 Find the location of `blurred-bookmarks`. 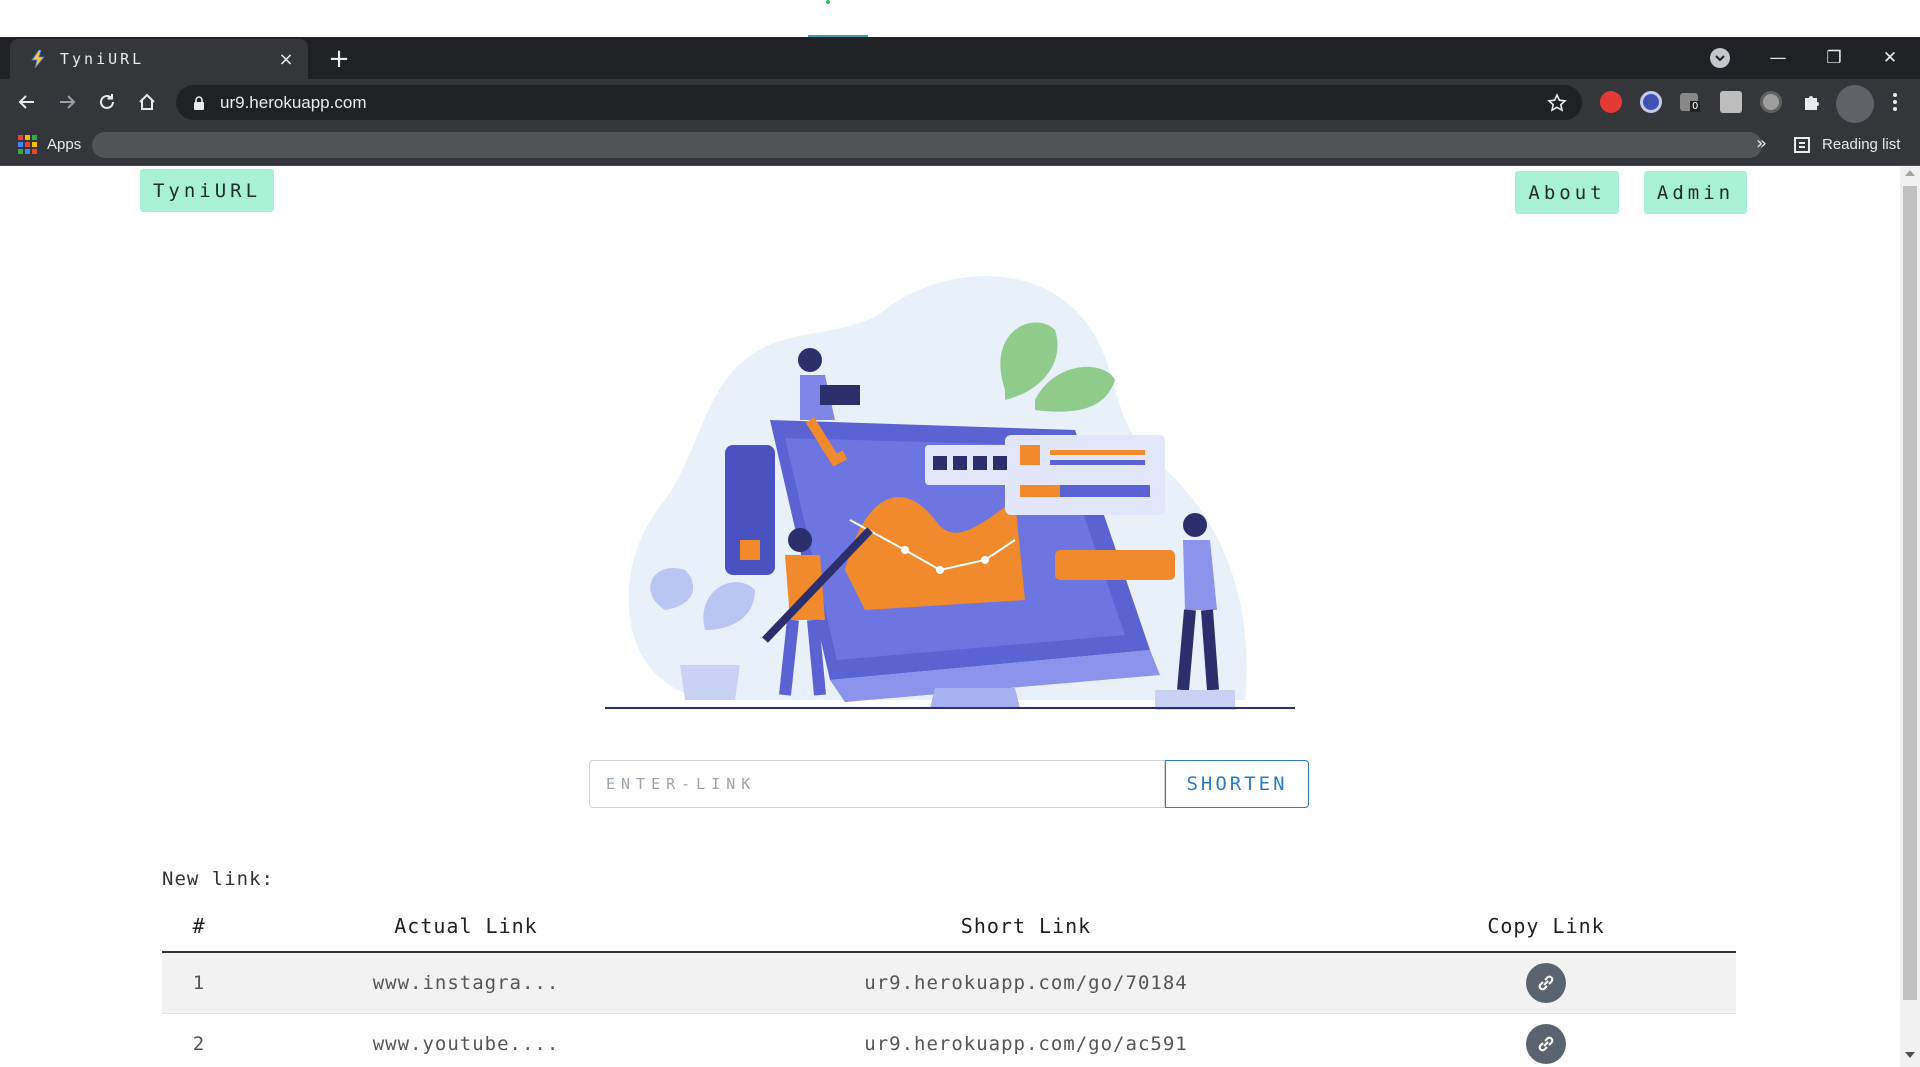

blurred-bookmarks is located at coordinates (927, 145).